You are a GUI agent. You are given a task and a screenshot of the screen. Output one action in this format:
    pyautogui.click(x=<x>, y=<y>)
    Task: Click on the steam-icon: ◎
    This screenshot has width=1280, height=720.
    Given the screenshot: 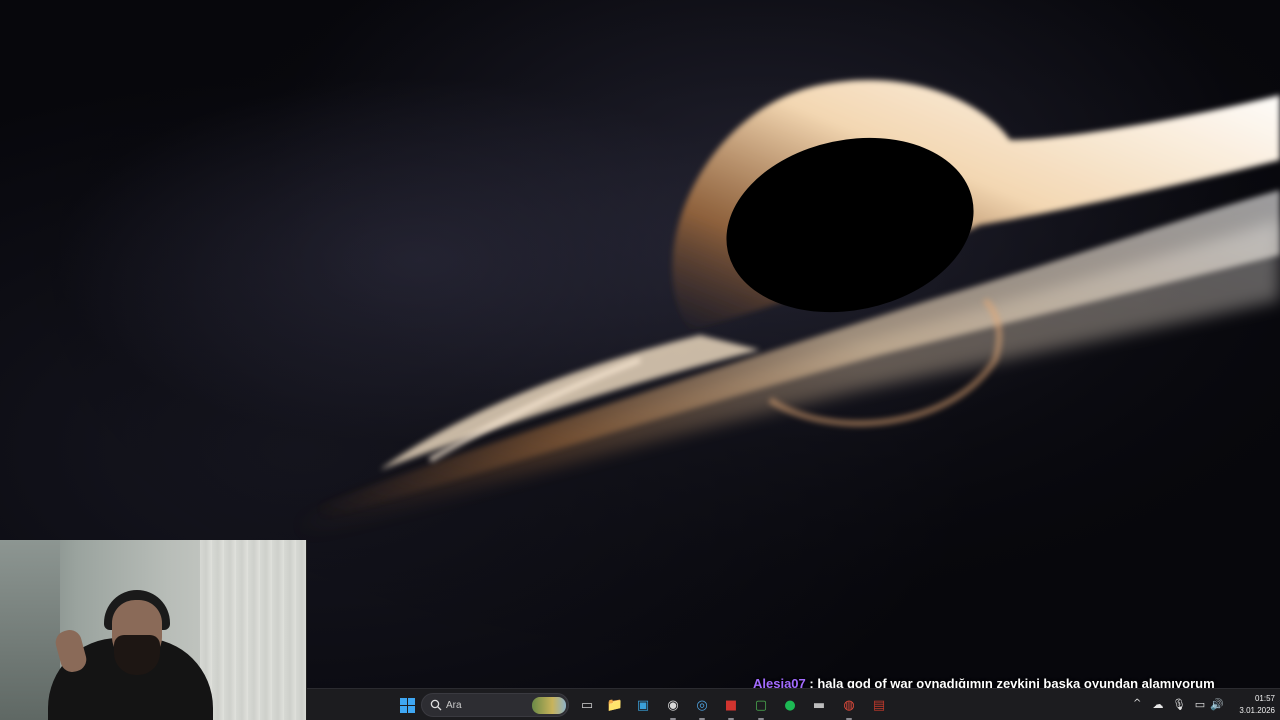 What is the action you would take?
    pyautogui.click(x=702, y=705)
    